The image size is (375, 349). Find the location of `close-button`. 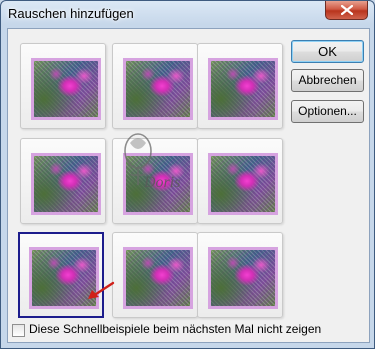

close-button is located at coordinates (346, 10).